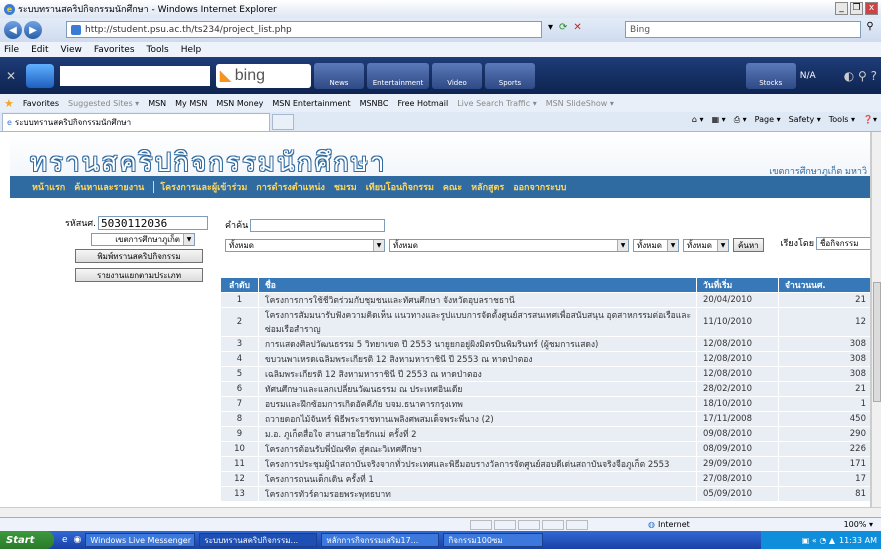 The width and height of the screenshot is (881, 549). I want to click on col-name: ชื่อ, so click(477, 285).